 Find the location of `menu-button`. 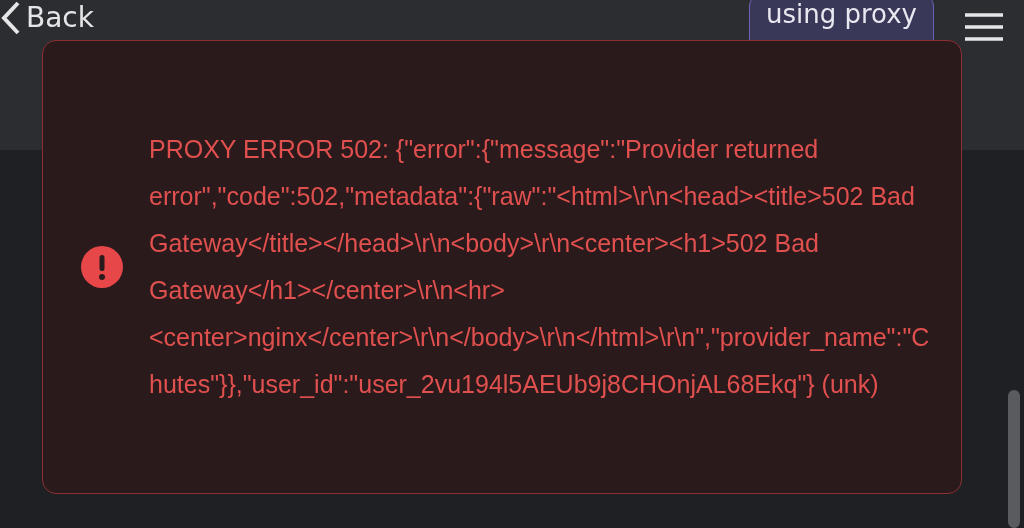

menu-button is located at coordinates (984, 27).